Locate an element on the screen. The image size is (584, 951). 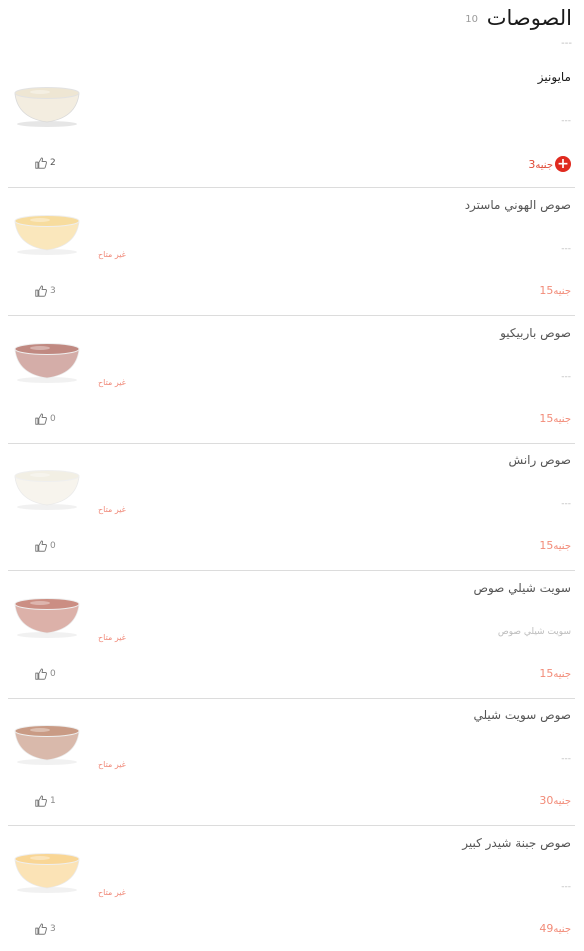
price-value: 30 is located at coordinates (546, 800).